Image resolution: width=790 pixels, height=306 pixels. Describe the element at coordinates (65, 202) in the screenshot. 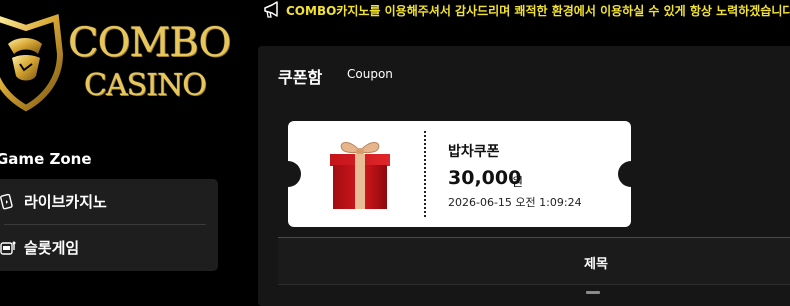

I see `sidebar-item-label: 라이브카지노` at that location.